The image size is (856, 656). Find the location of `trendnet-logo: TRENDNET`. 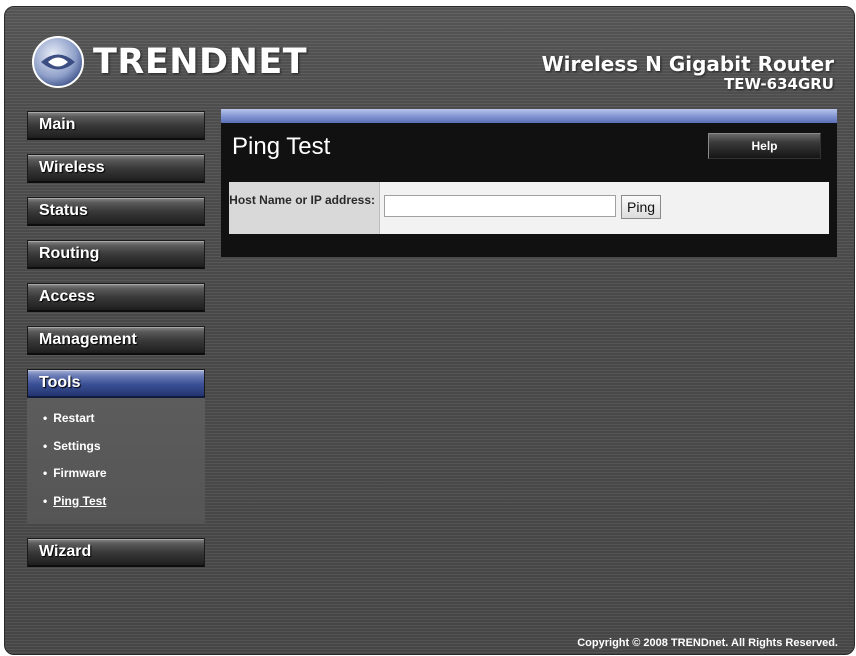

trendnet-logo: TRENDNET is located at coordinates (169, 62).